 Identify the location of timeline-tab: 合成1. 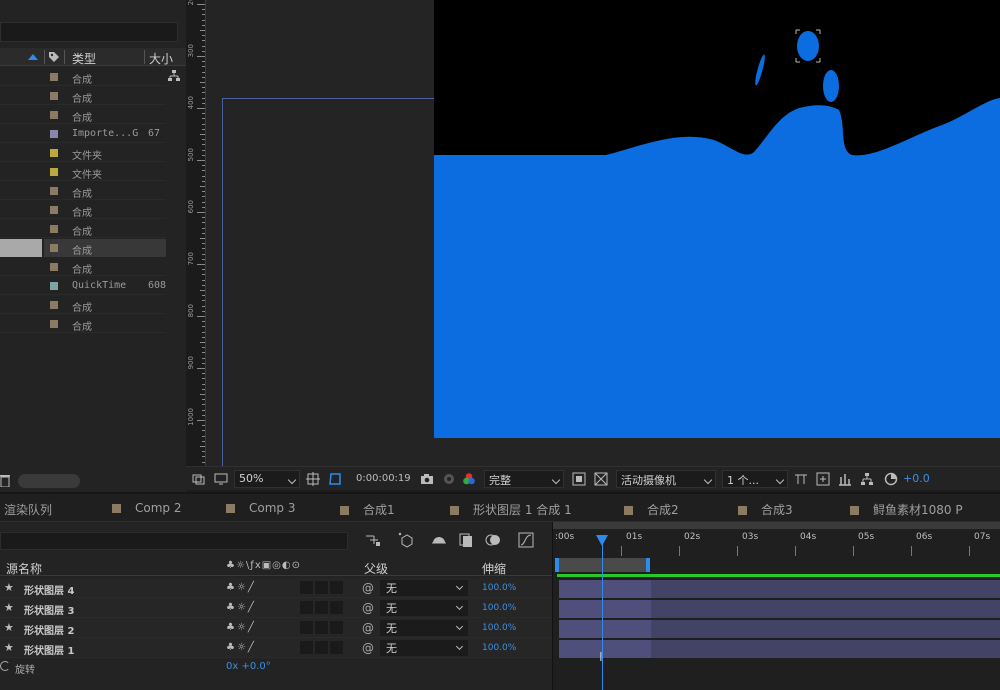
(367, 509).